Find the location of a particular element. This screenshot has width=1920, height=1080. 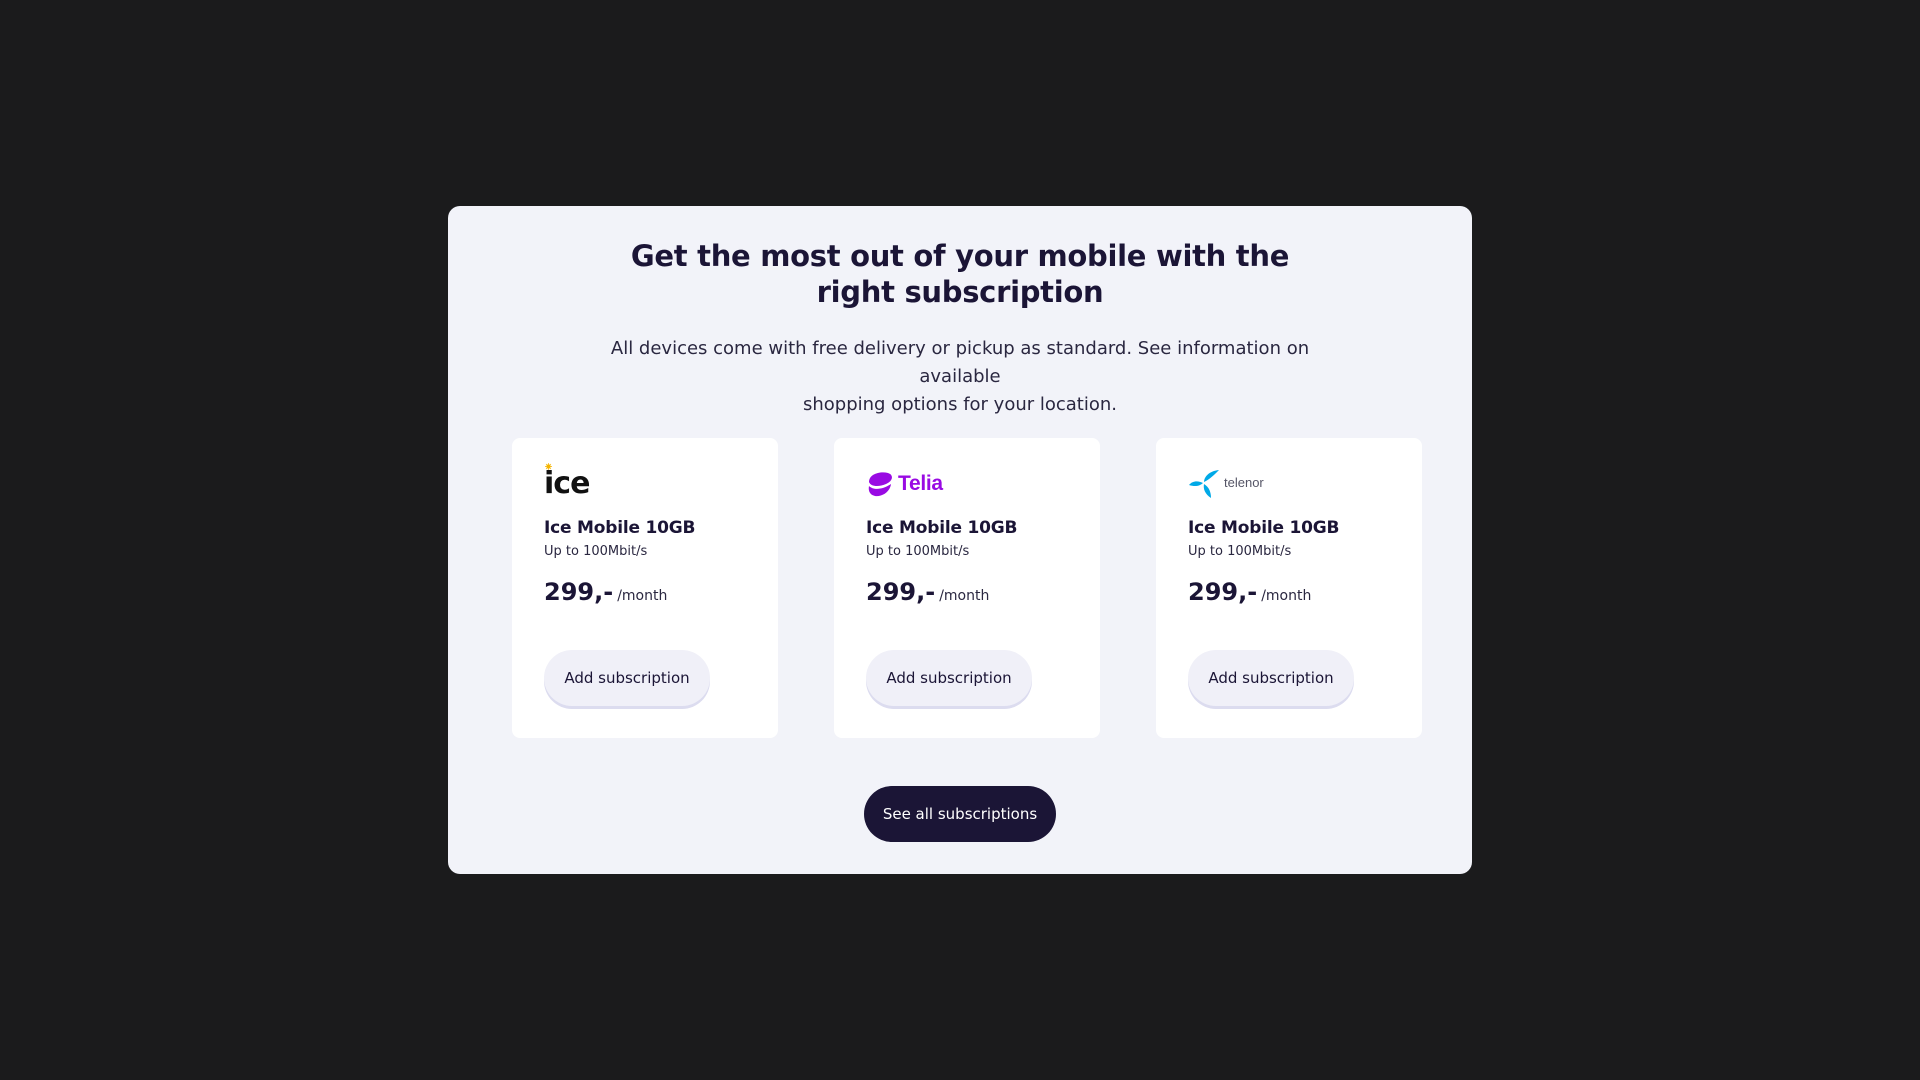

telia-logo-icon: Telia is located at coordinates (904, 484).